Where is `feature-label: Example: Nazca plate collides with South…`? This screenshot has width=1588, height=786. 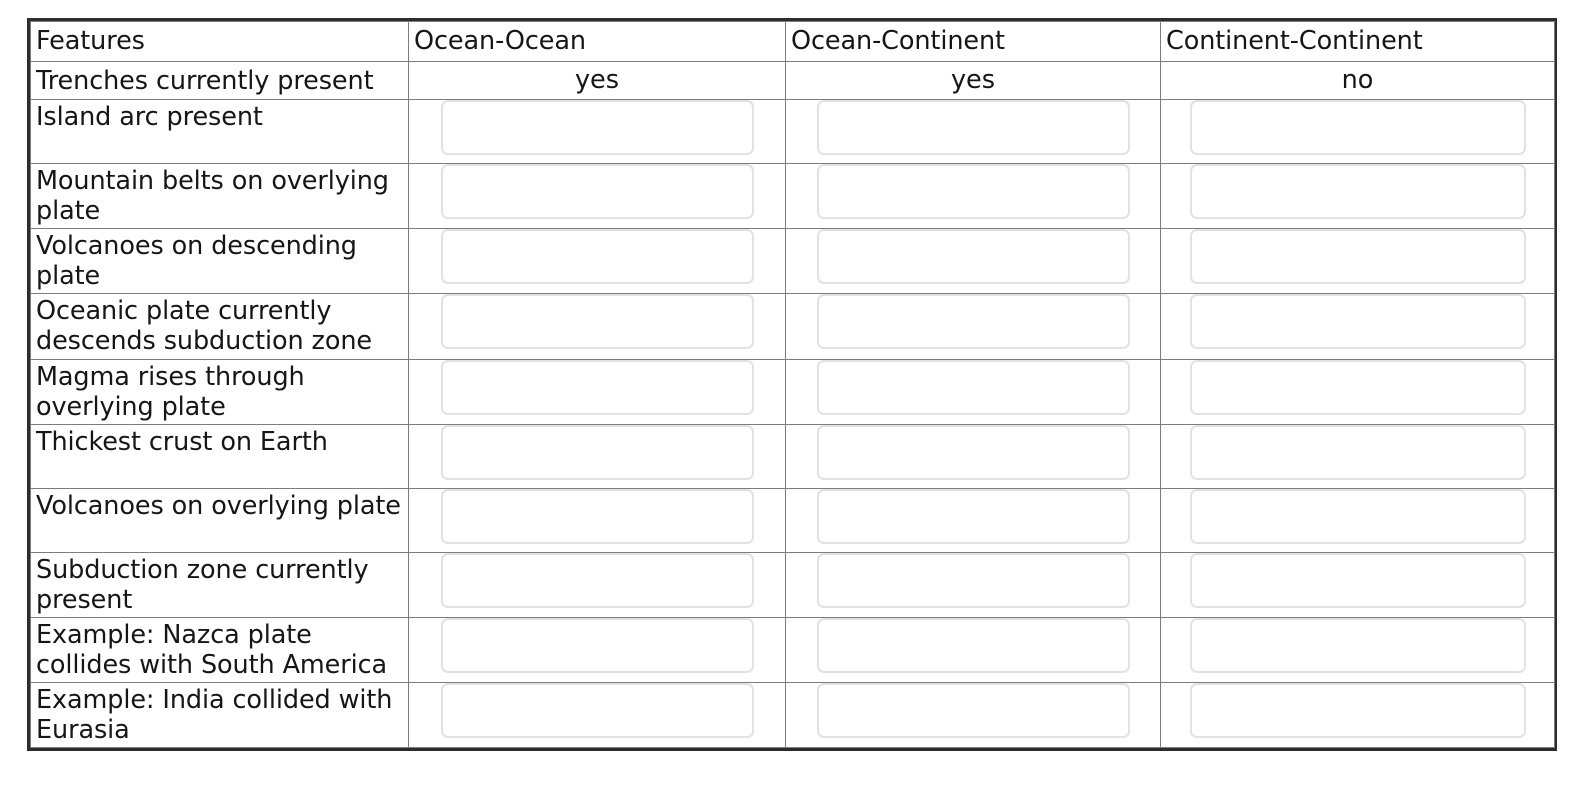
feature-label: Example: Nazca plate collides with South… is located at coordinates (212, 649).